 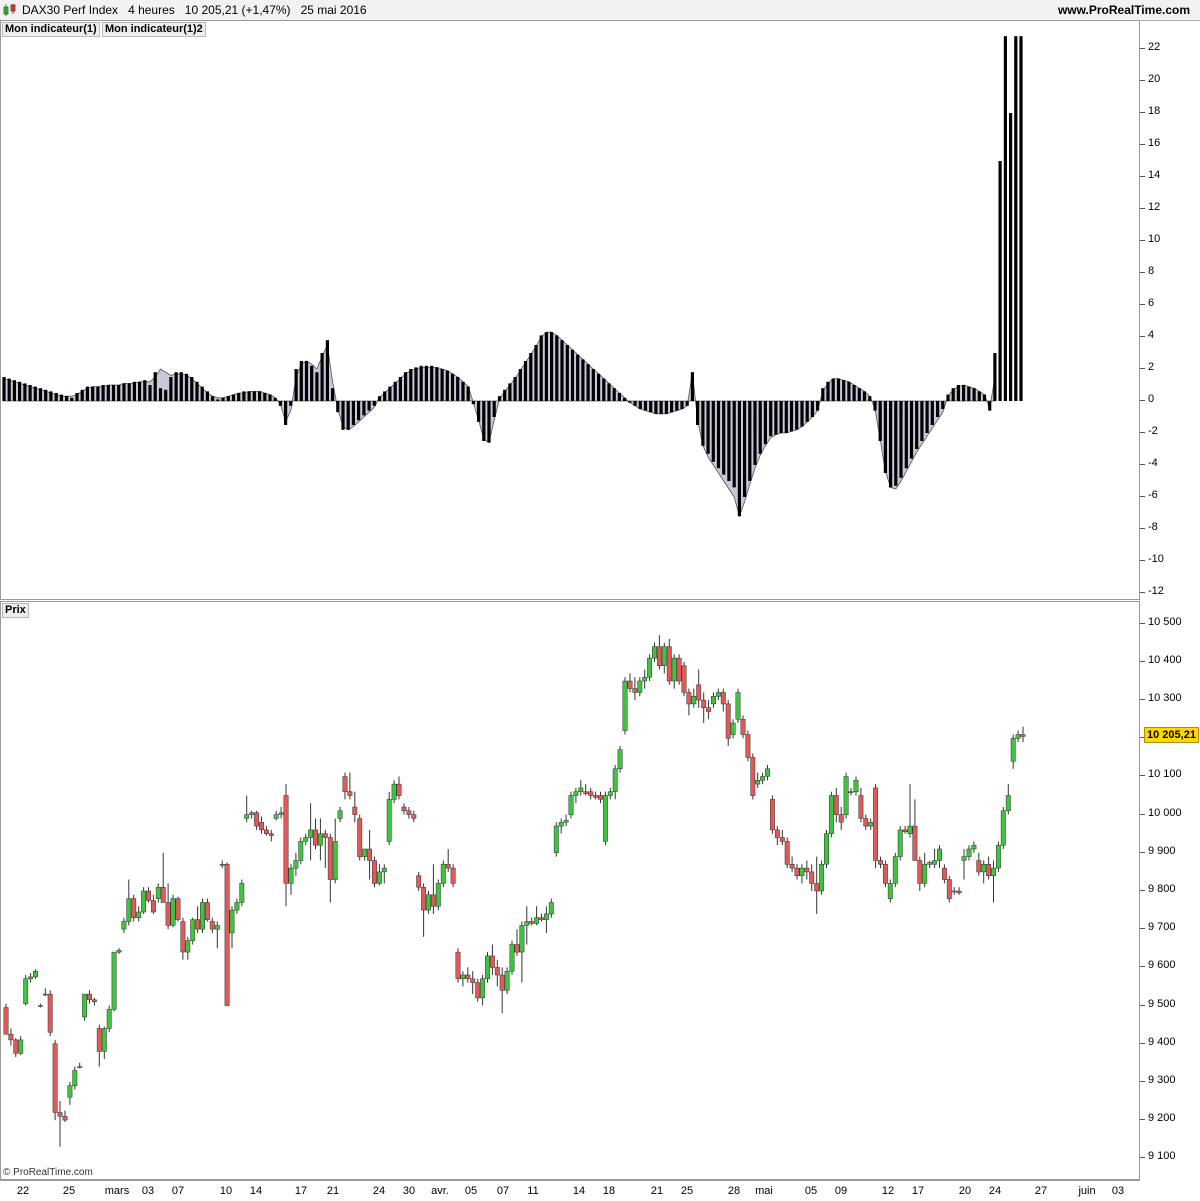 What do you see at coordinates (1162, 965) in the screenshot?
I see `y-tick-label: 9 600` at bounding box center [1162, 965].